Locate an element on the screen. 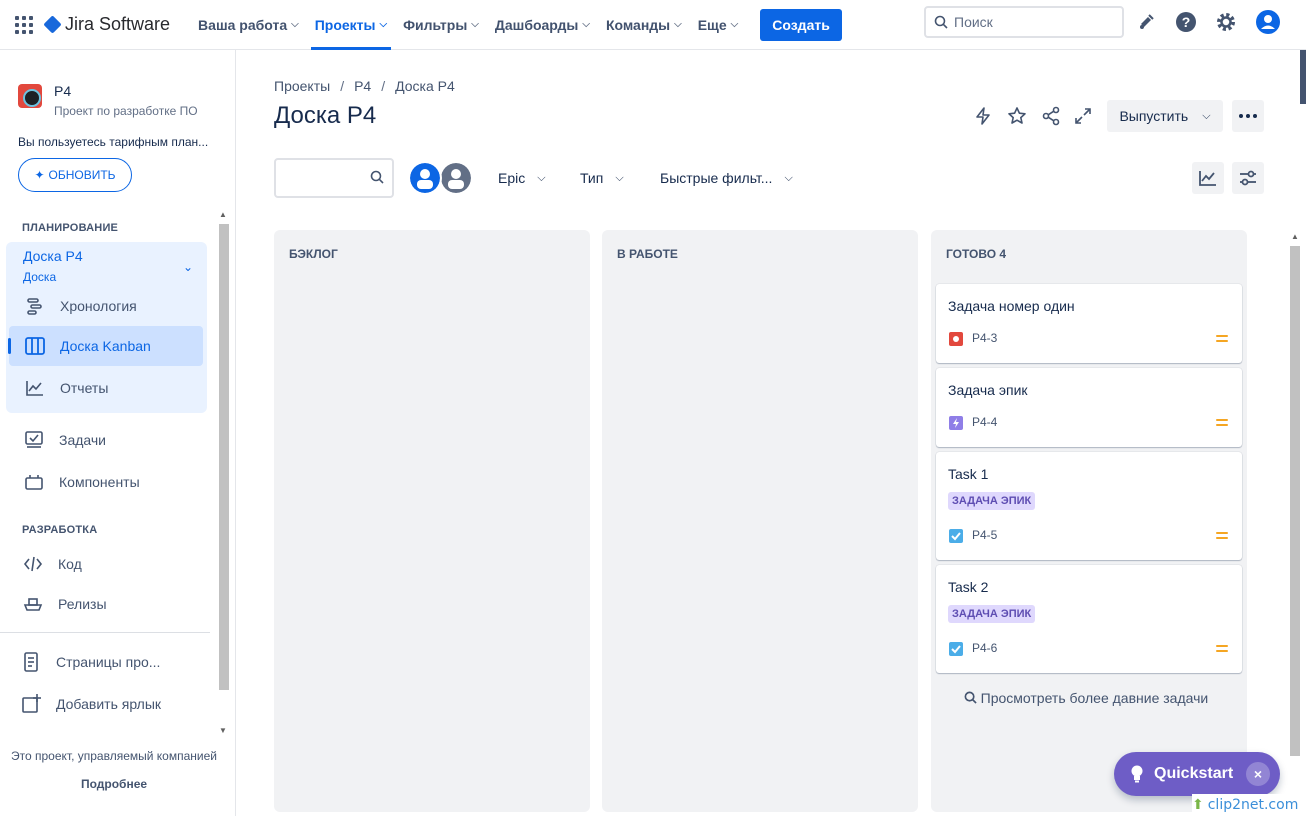 Image resolution: width=1306 pixels, height=816 pixels. reports-icon is located at coordinates (35, 388).